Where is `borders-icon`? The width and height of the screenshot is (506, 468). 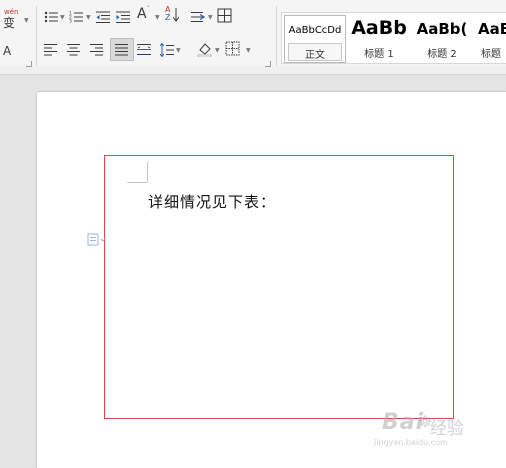
borders-icon is located at coordinates (233, 49).